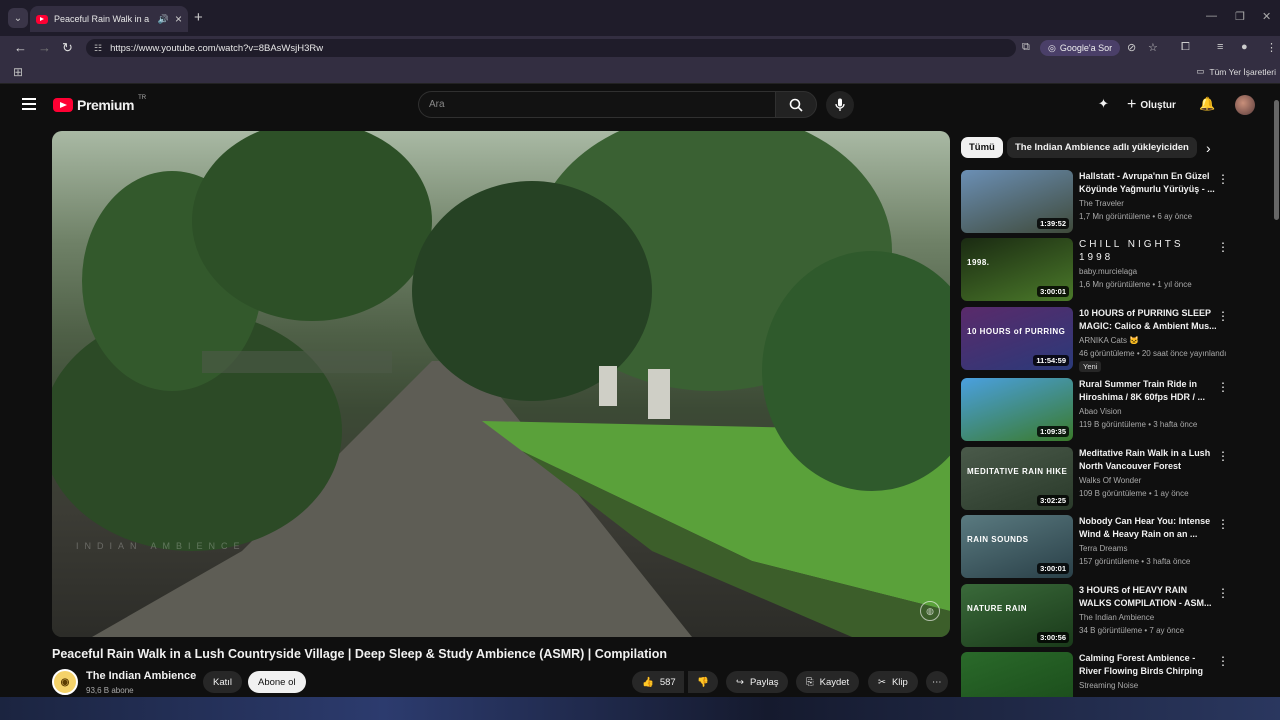 The width and height of the screenshot is (1280, 720). I want to click on thumbs-up-icon: 👍, so click(648, 682).